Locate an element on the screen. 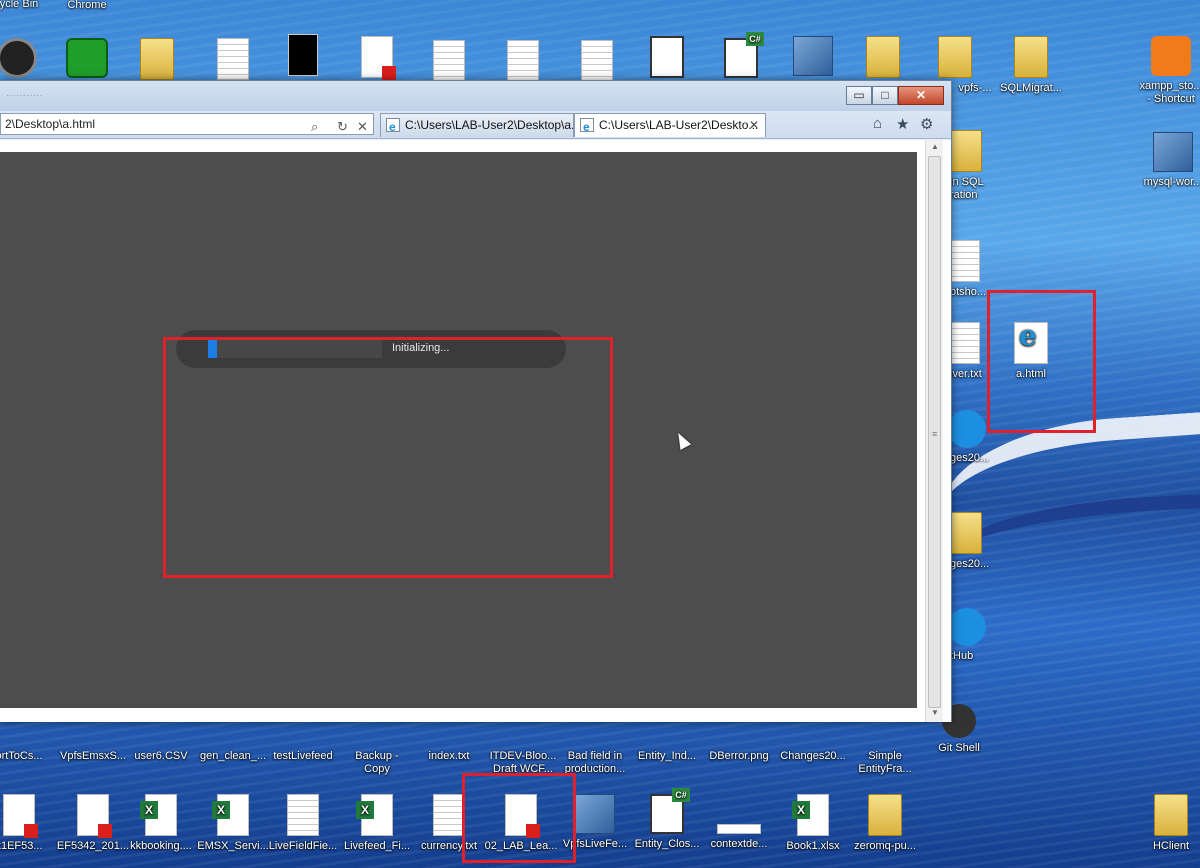 The height and width of the screenshot is (868, 1200). desktop-icon-setup is located at coordinates (813, 58).